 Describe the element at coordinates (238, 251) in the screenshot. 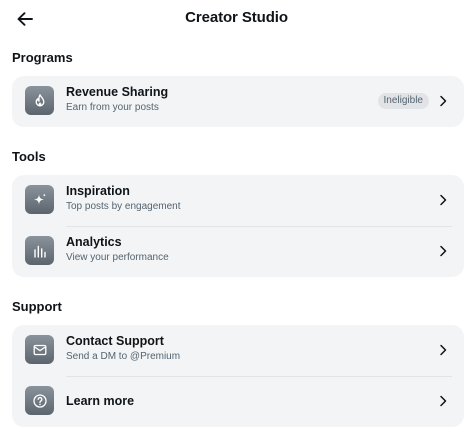

I see `analytics-row: Analytics View your performance` at that location.